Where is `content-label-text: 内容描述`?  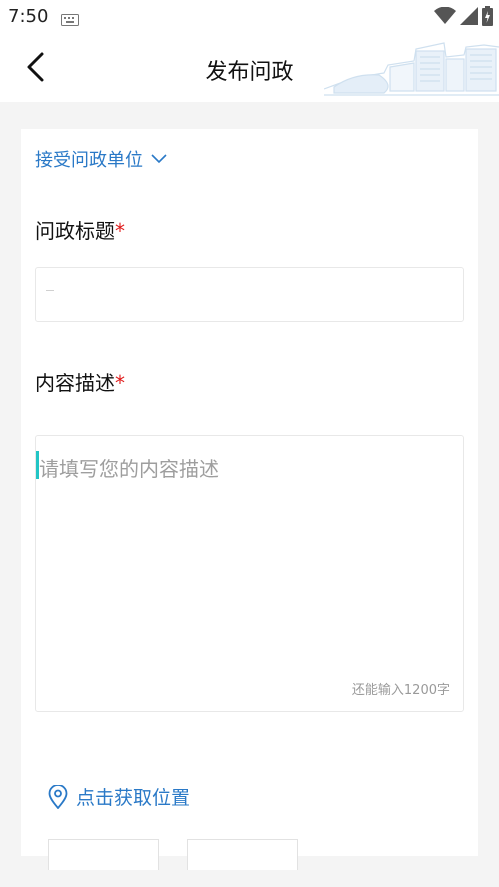
content-label-text: 内容描述 is located at coordinates (75, 383).